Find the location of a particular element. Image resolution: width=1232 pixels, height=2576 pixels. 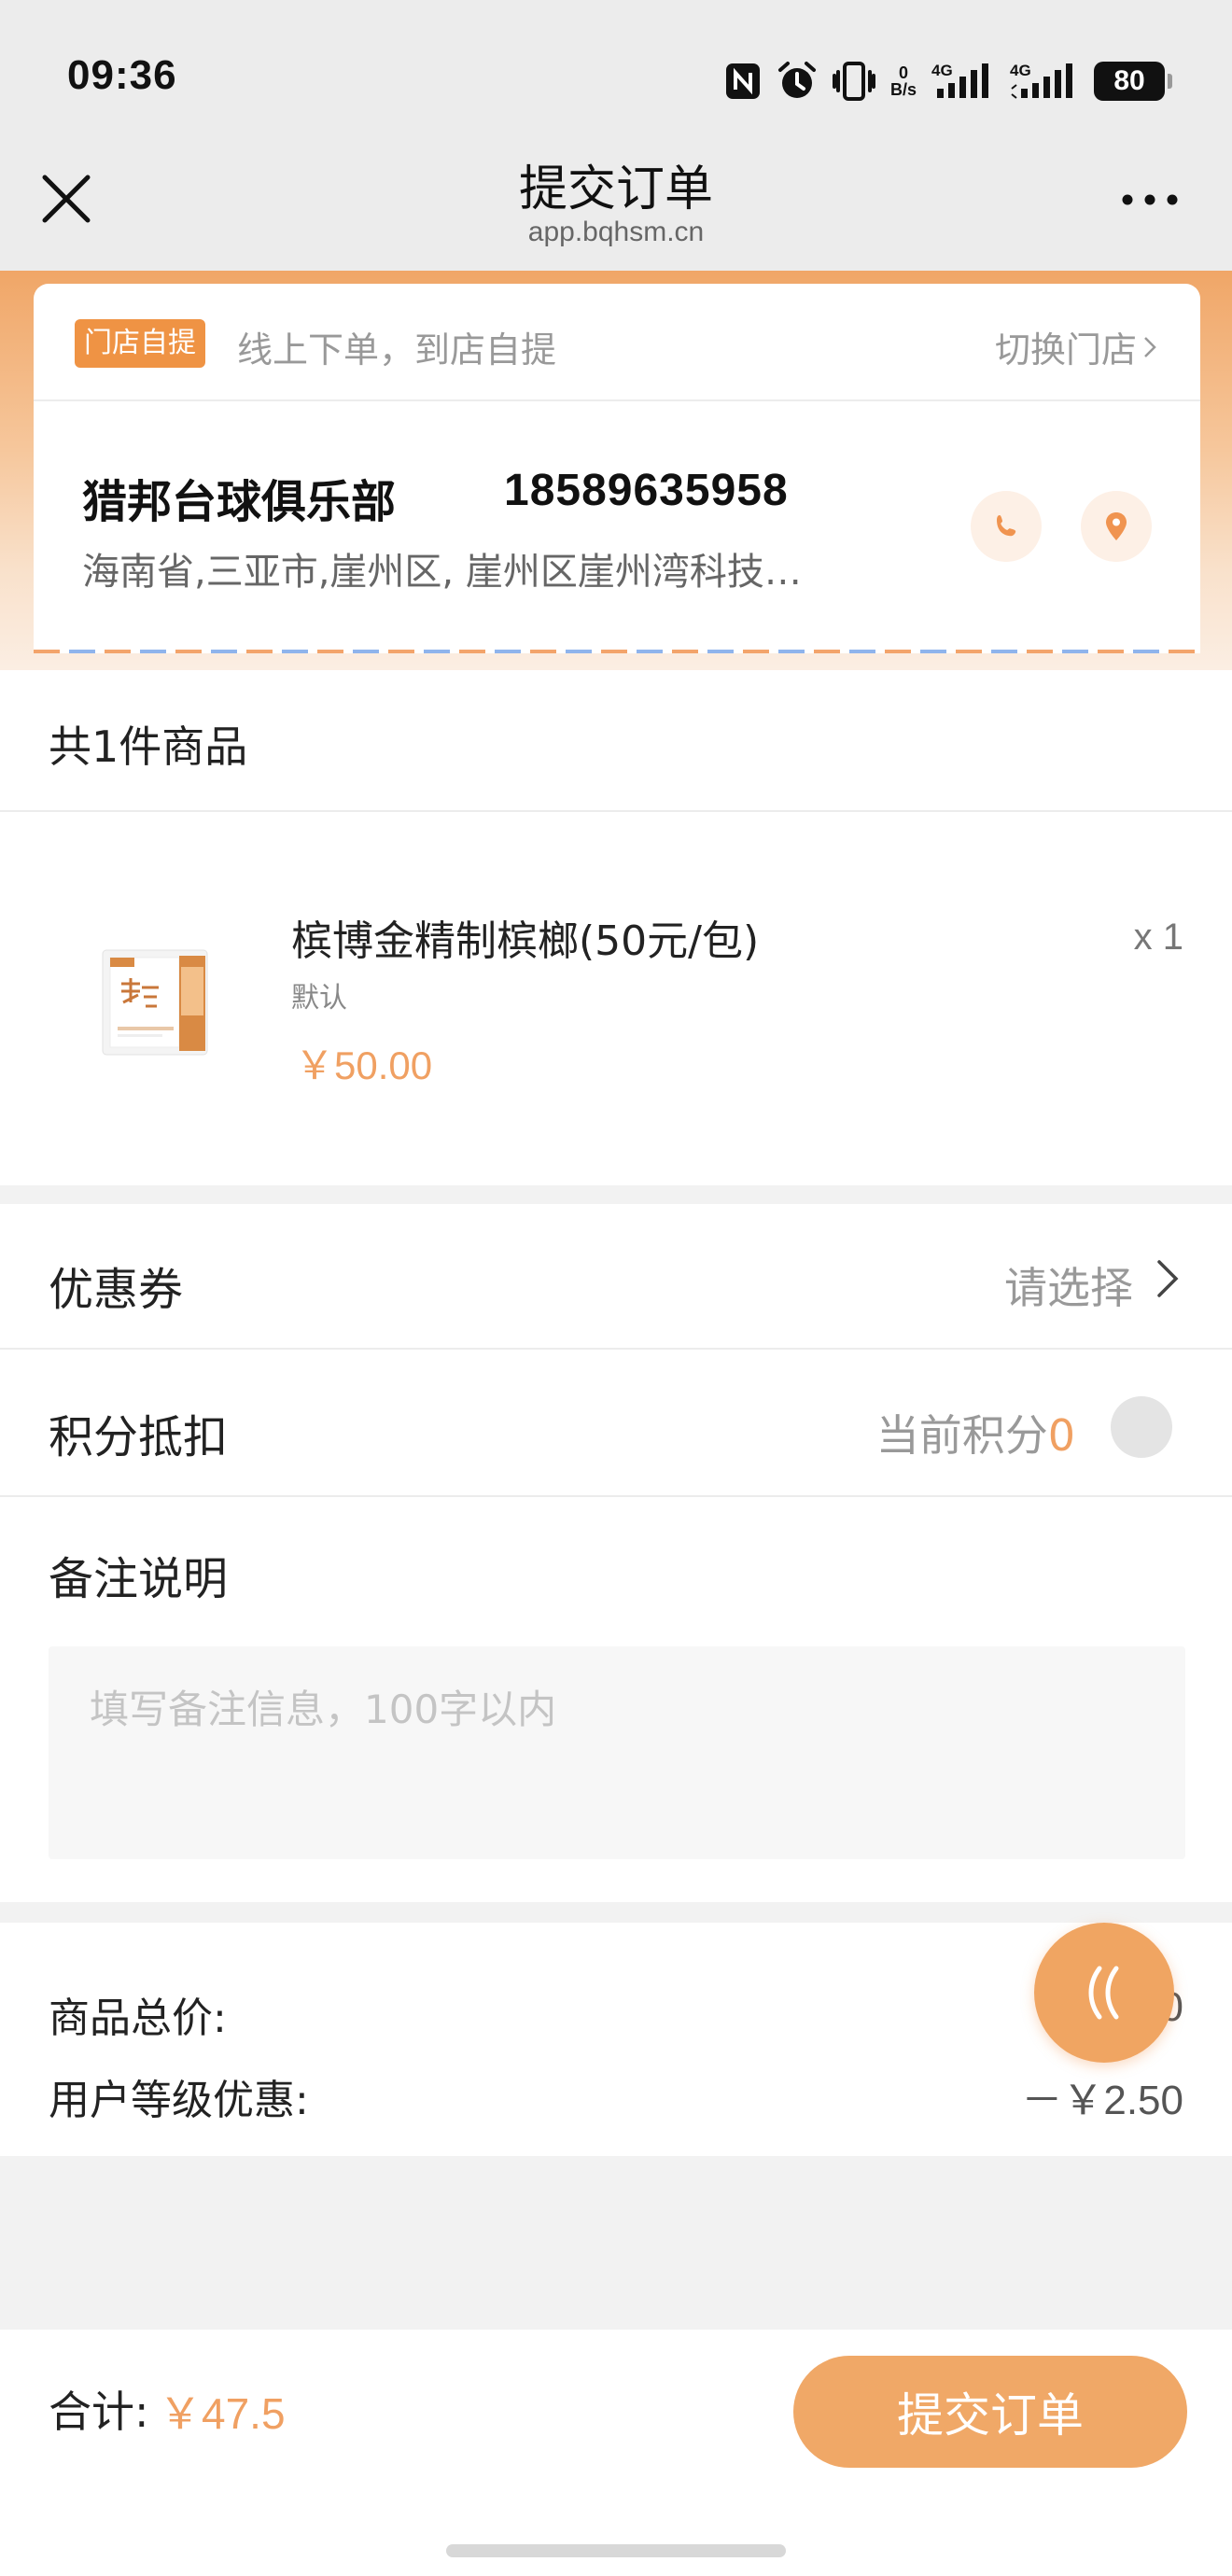

sum-label: 合计: is located at coordinates (99, 2412).